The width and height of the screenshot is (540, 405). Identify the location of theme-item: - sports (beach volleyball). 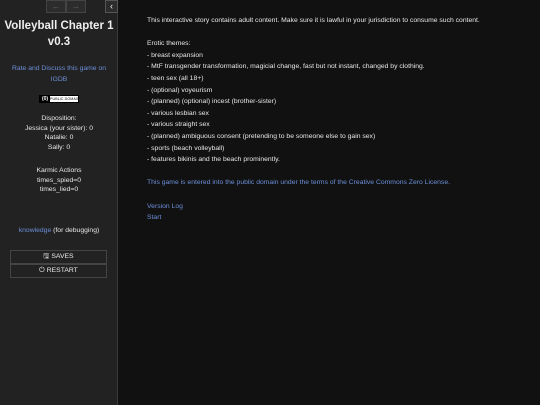
(186, 148).